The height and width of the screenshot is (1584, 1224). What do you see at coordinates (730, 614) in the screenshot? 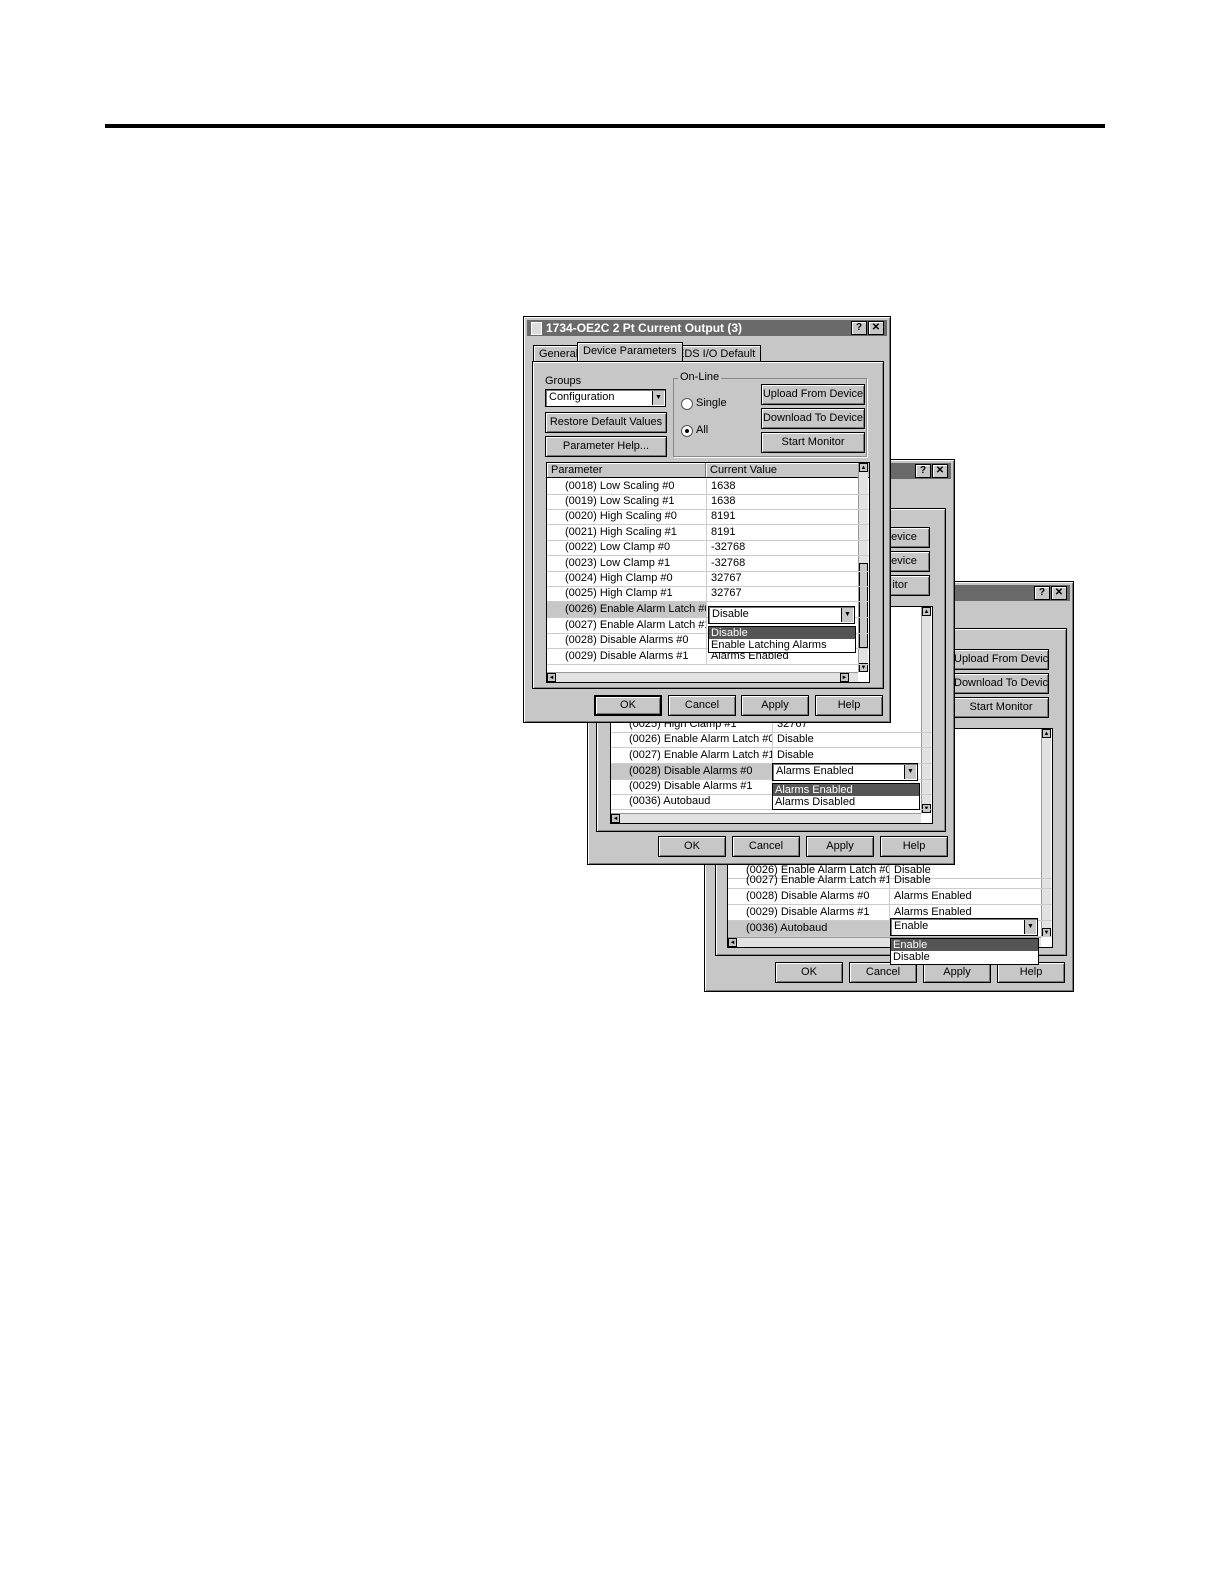
I see `enable-alarm-latch-select-value: Disable` at bounding box center [730, 614].